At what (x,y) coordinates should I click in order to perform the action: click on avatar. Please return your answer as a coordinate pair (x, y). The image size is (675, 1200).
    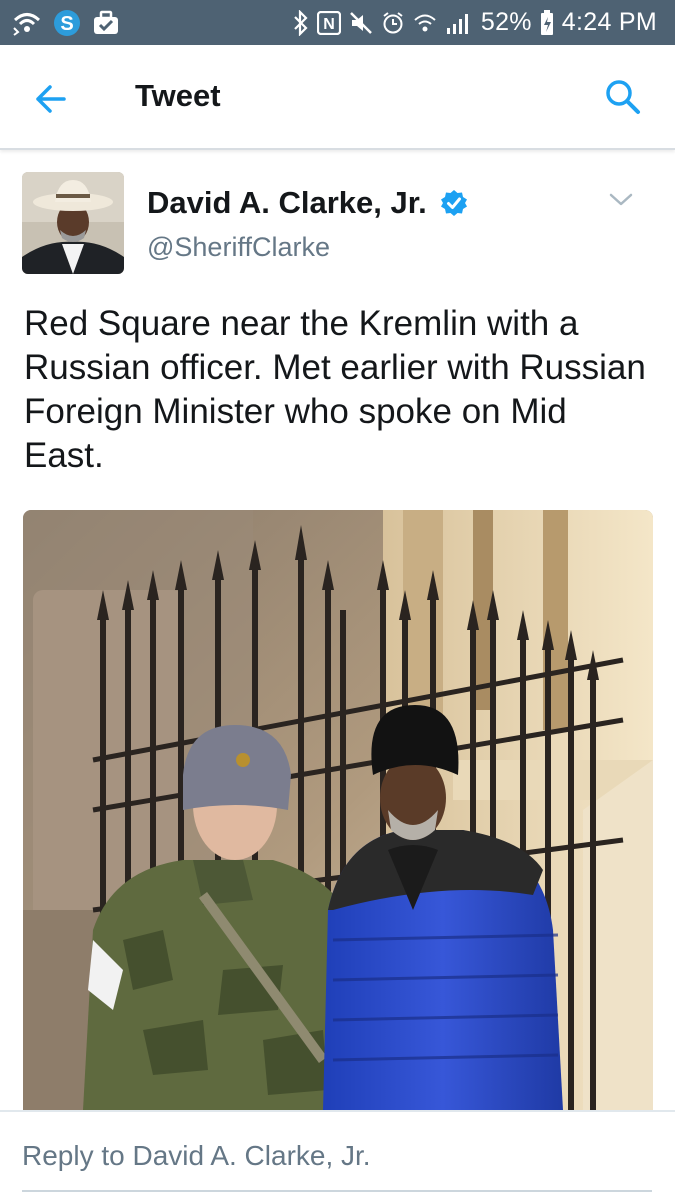
    Looking at the image, I should click on (73, 223).